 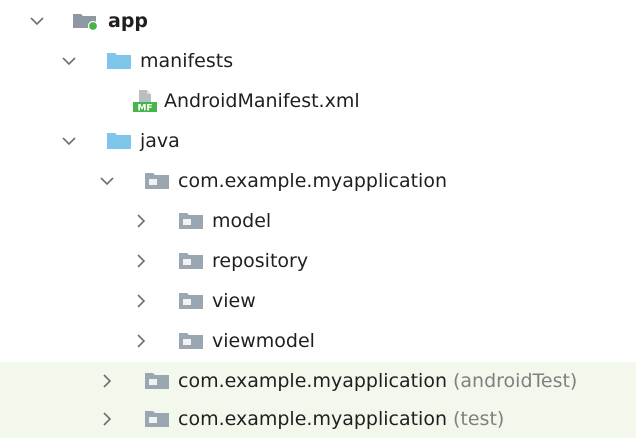 I want to click on tree-node-package-test: com.example.myapplication (test), so click(x=318, y=419).